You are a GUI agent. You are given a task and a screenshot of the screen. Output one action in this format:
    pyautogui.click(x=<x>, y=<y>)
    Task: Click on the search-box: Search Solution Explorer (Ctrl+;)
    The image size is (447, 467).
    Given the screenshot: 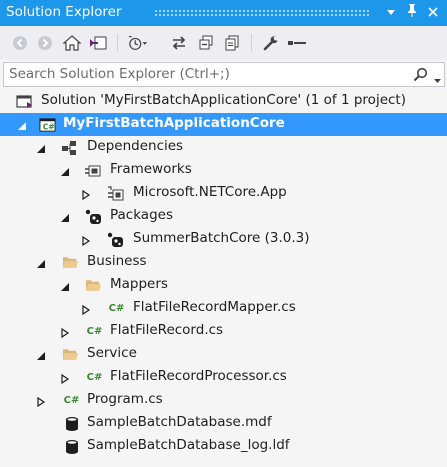 What is the action you would take?
    pyautogui.click(x=224, y=74)
    